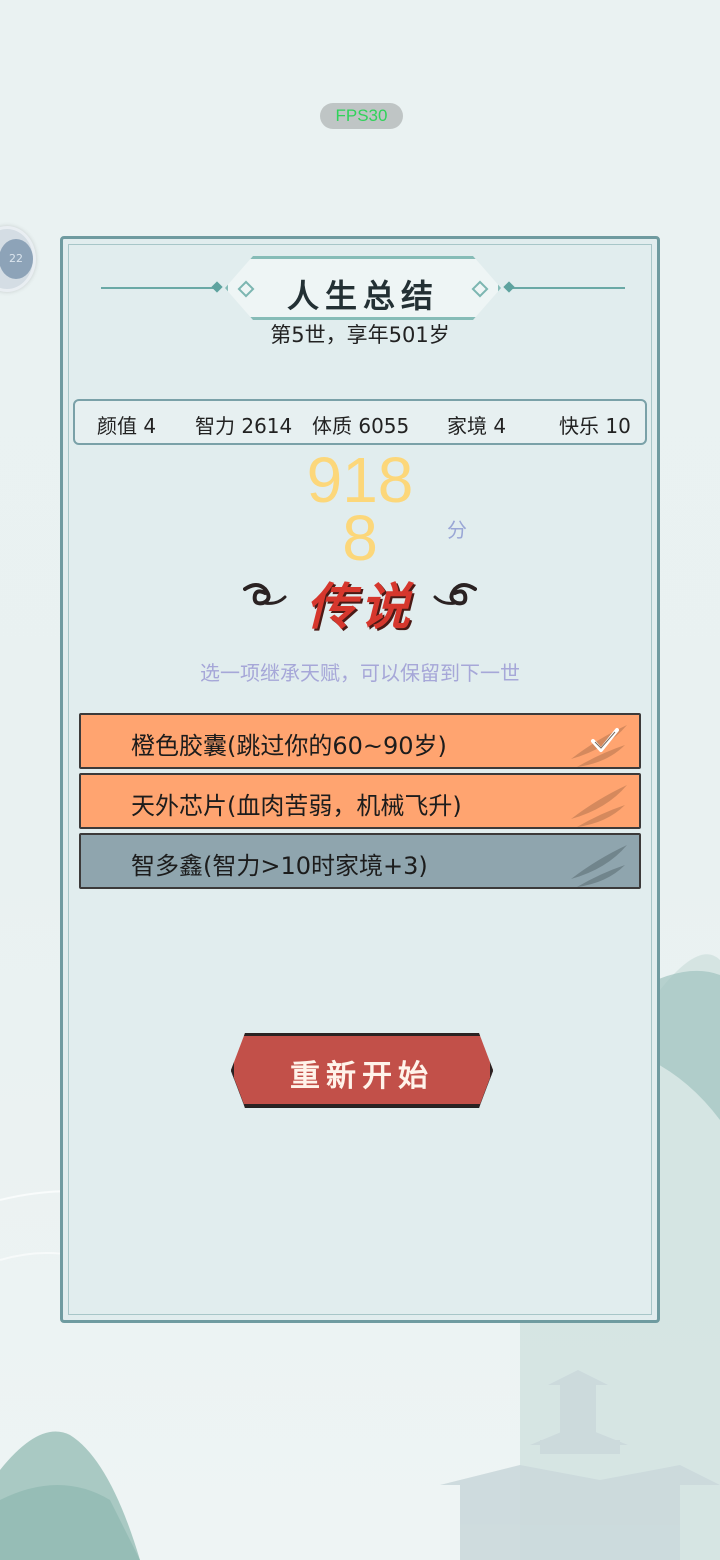  What do you see at coordinates (16, 259) in the screenshot?
I see `floating-ball-label: 22` at bounding box center [16, 259].